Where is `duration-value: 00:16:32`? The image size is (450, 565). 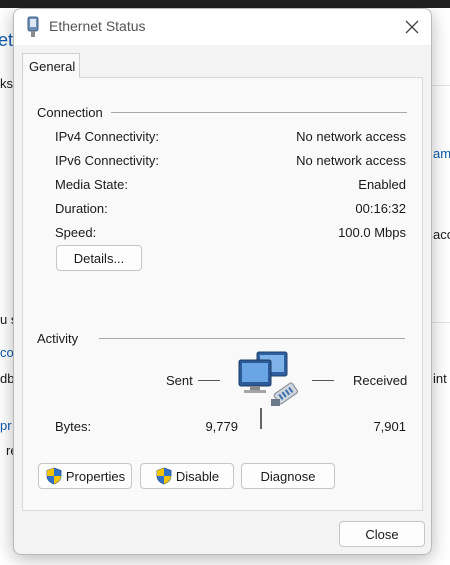
duration-value: 00:16:32 is located at coordinates (380, 208).